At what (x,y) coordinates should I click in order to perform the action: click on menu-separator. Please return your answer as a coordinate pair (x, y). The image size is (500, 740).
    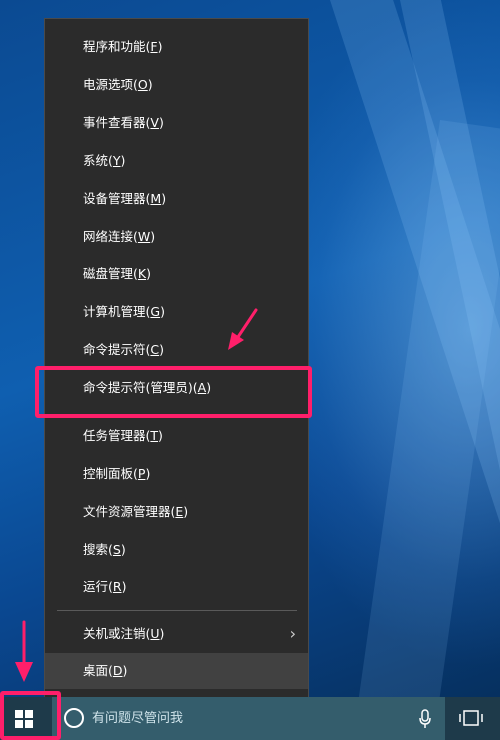
    Looking at the image, I should click on (177, 610).